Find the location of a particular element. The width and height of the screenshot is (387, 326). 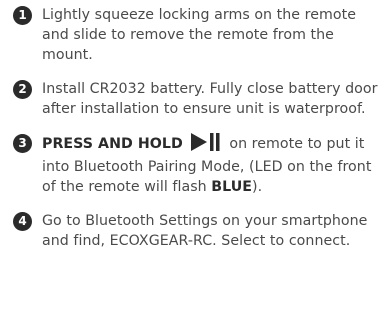

step-number-badge: 1 is located at coordinates (22, 15).